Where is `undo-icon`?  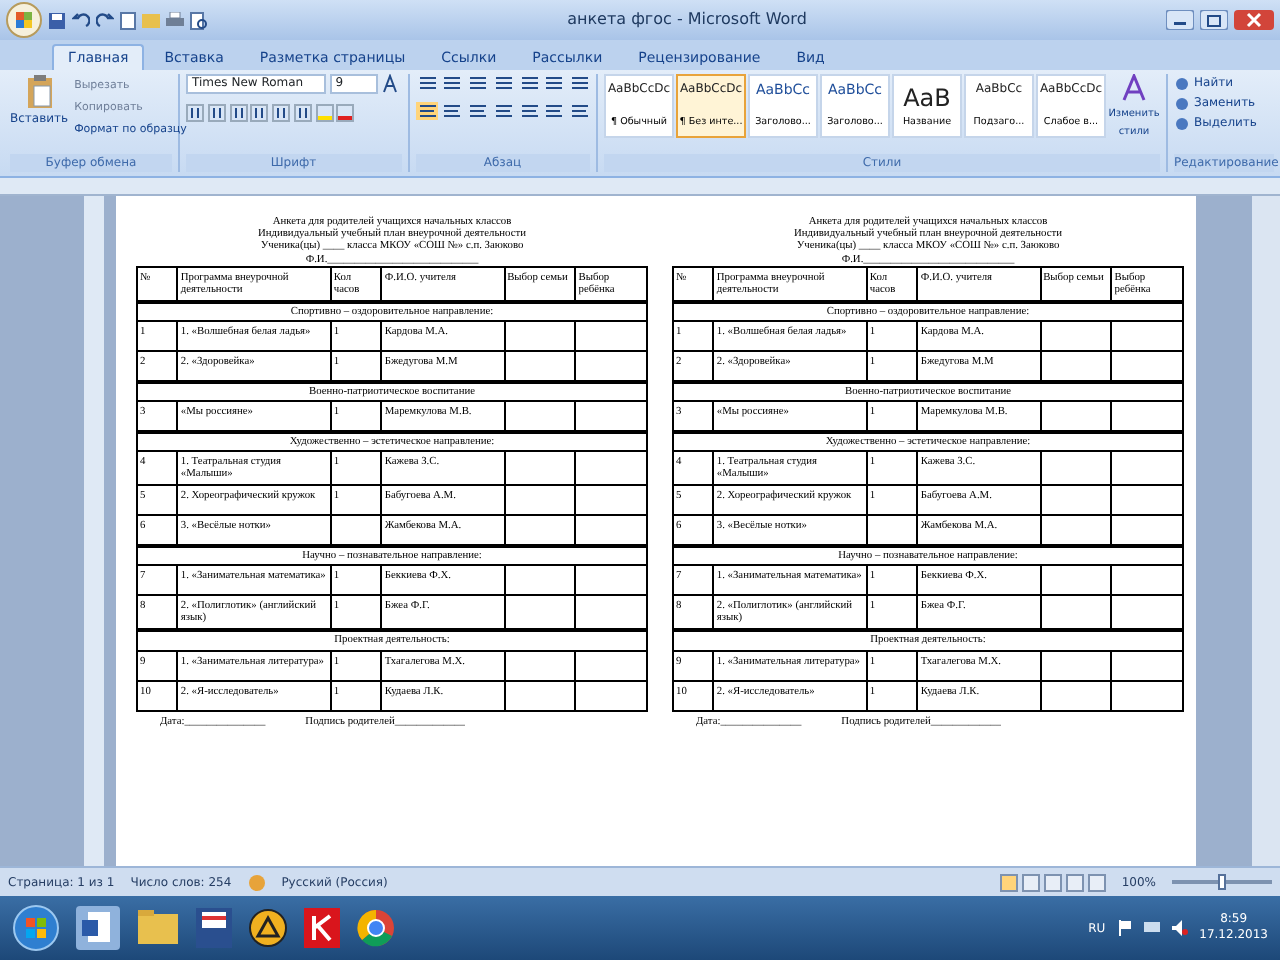
undo-icon is located at coordinates (81, 20).